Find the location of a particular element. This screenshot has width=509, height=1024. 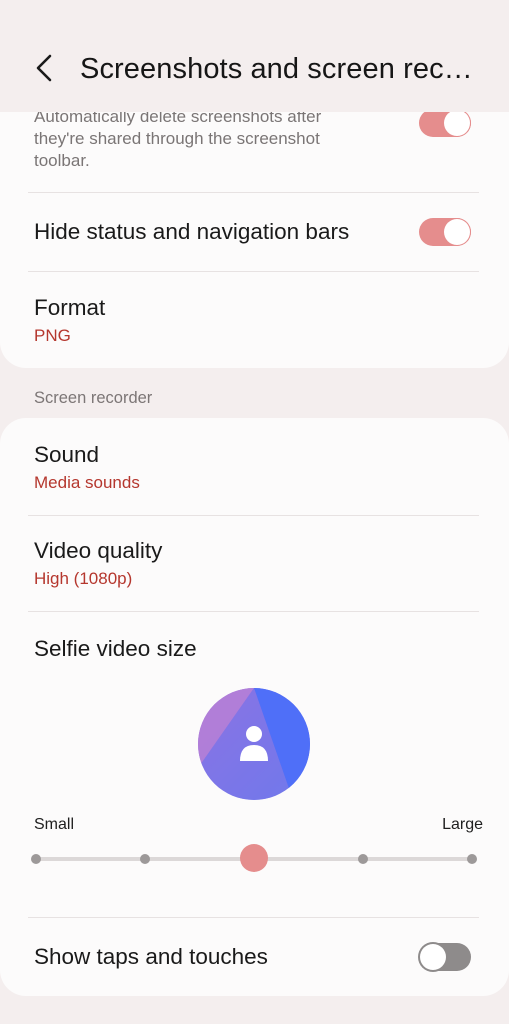

slider-labels: Small Large is located at coordinates (258, 825).